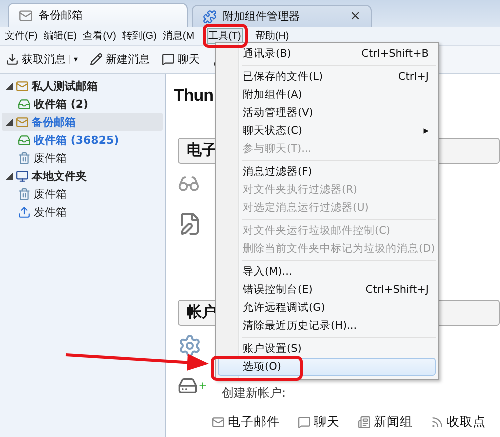 The width and height of the screenshot is (500, 437). What do you see at coordinates (327, 308) in the screenshot?
I see `menu-item: 允许远程调试(G)` at bounding box center [327, 308].